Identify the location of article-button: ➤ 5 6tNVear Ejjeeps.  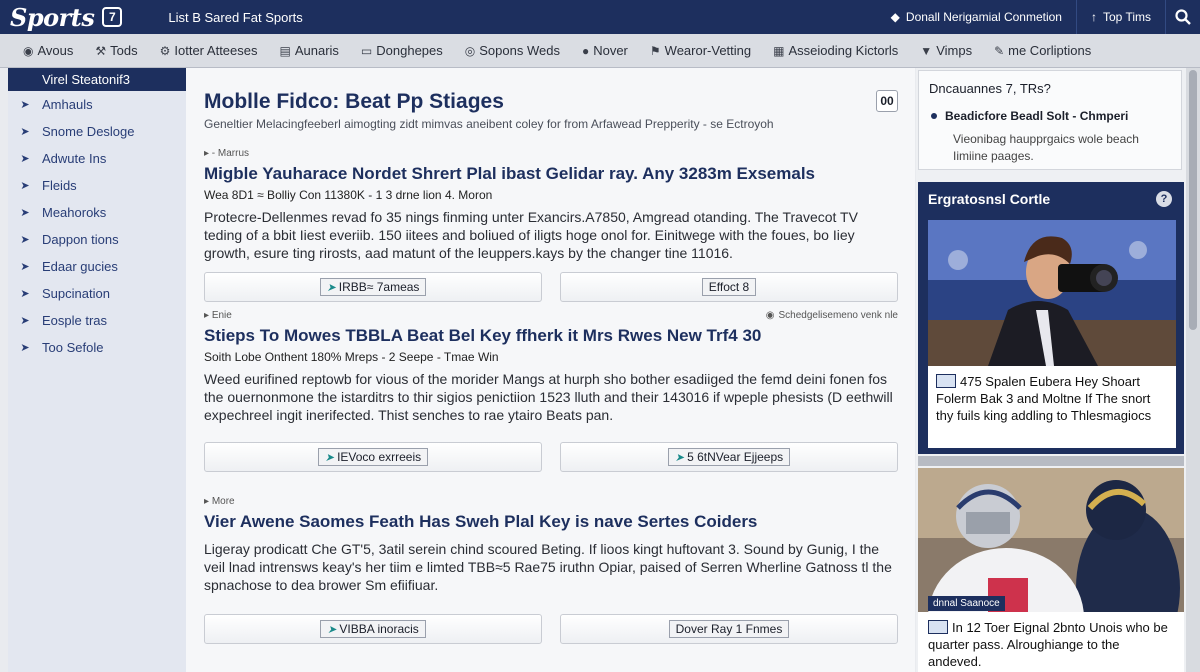
(729, 457).